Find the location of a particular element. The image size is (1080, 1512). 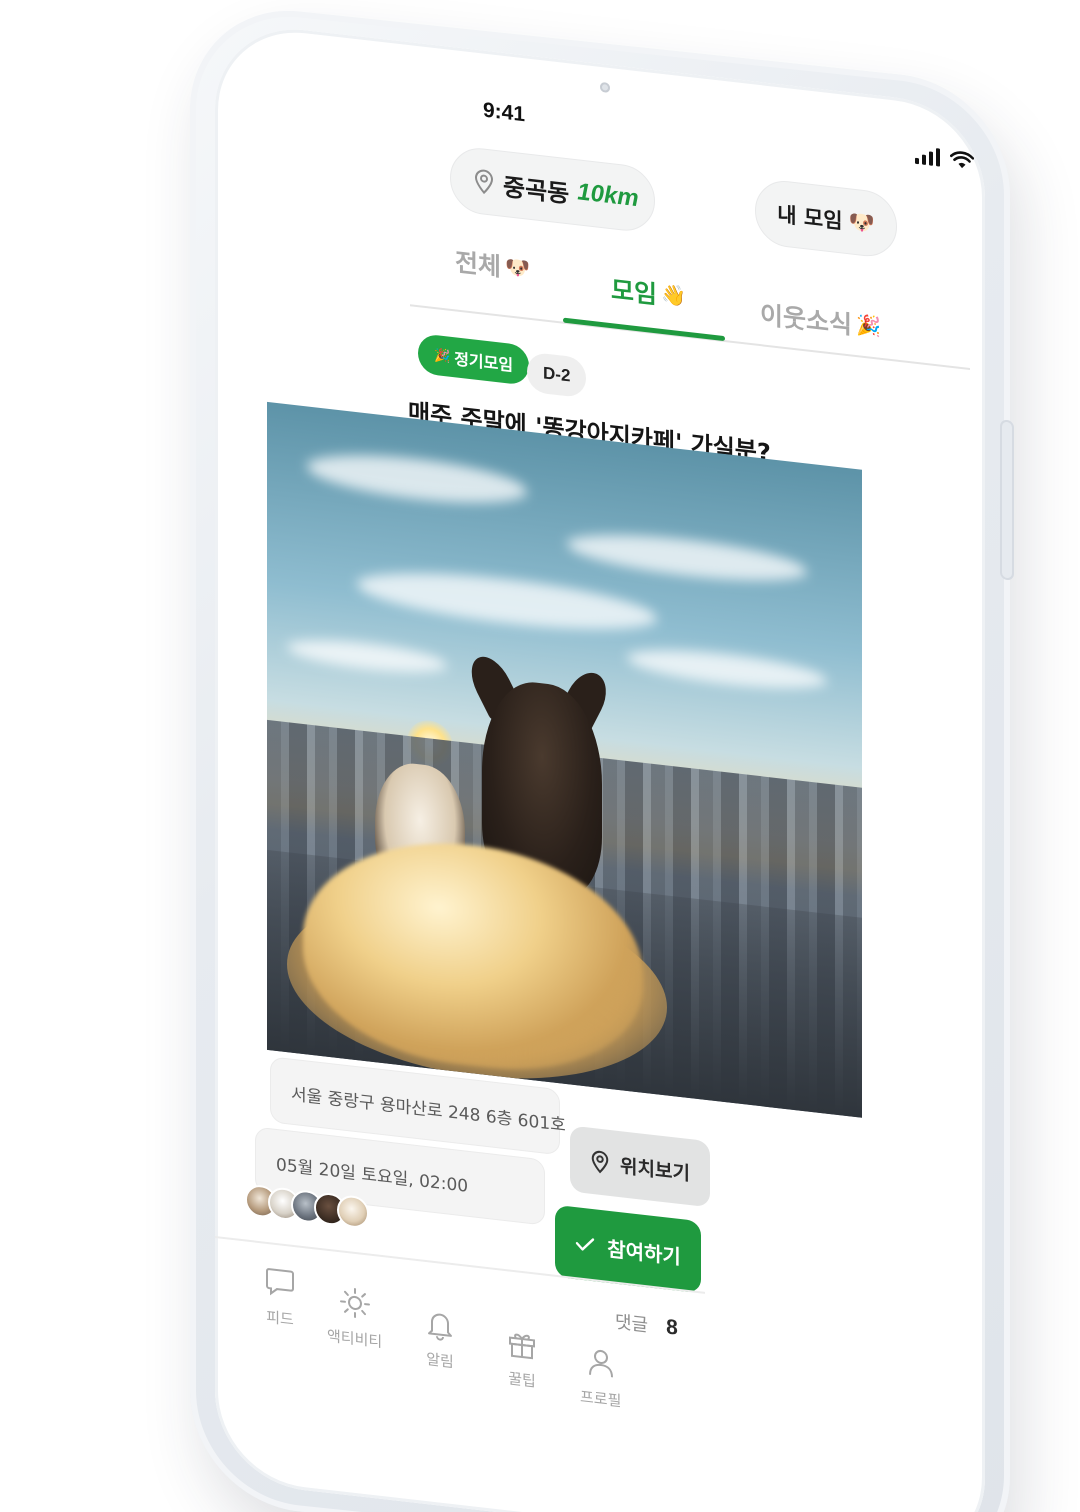

location-selector: 중곡동 10km is located at coordinates (552, 189).